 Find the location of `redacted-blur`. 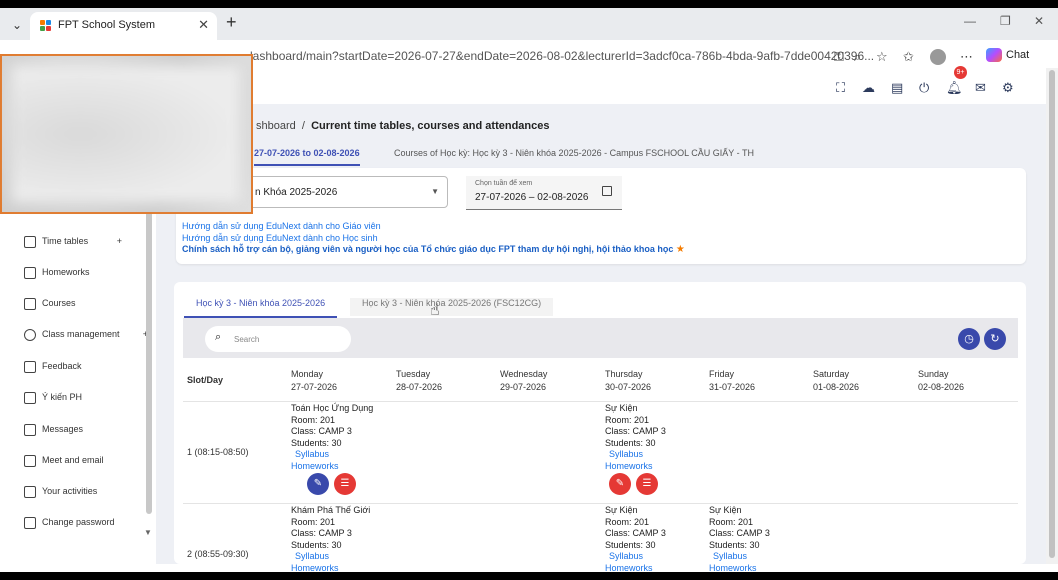

redacted-blur is located at coordinates (126, 134).